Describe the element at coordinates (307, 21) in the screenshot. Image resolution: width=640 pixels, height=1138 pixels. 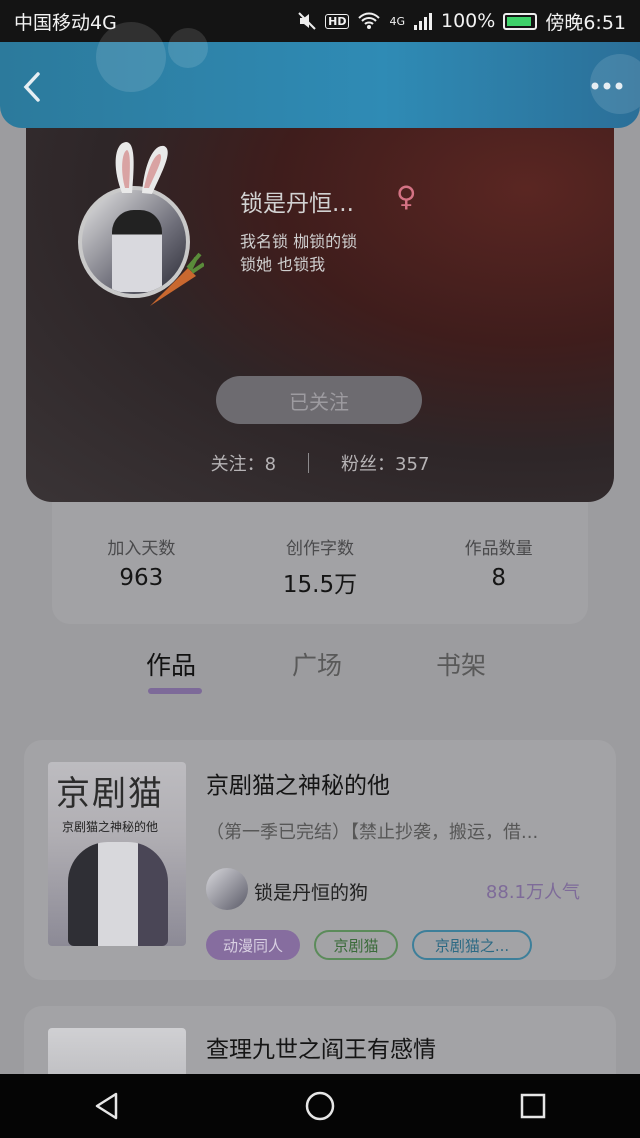
I see `mute-icon` at that location.